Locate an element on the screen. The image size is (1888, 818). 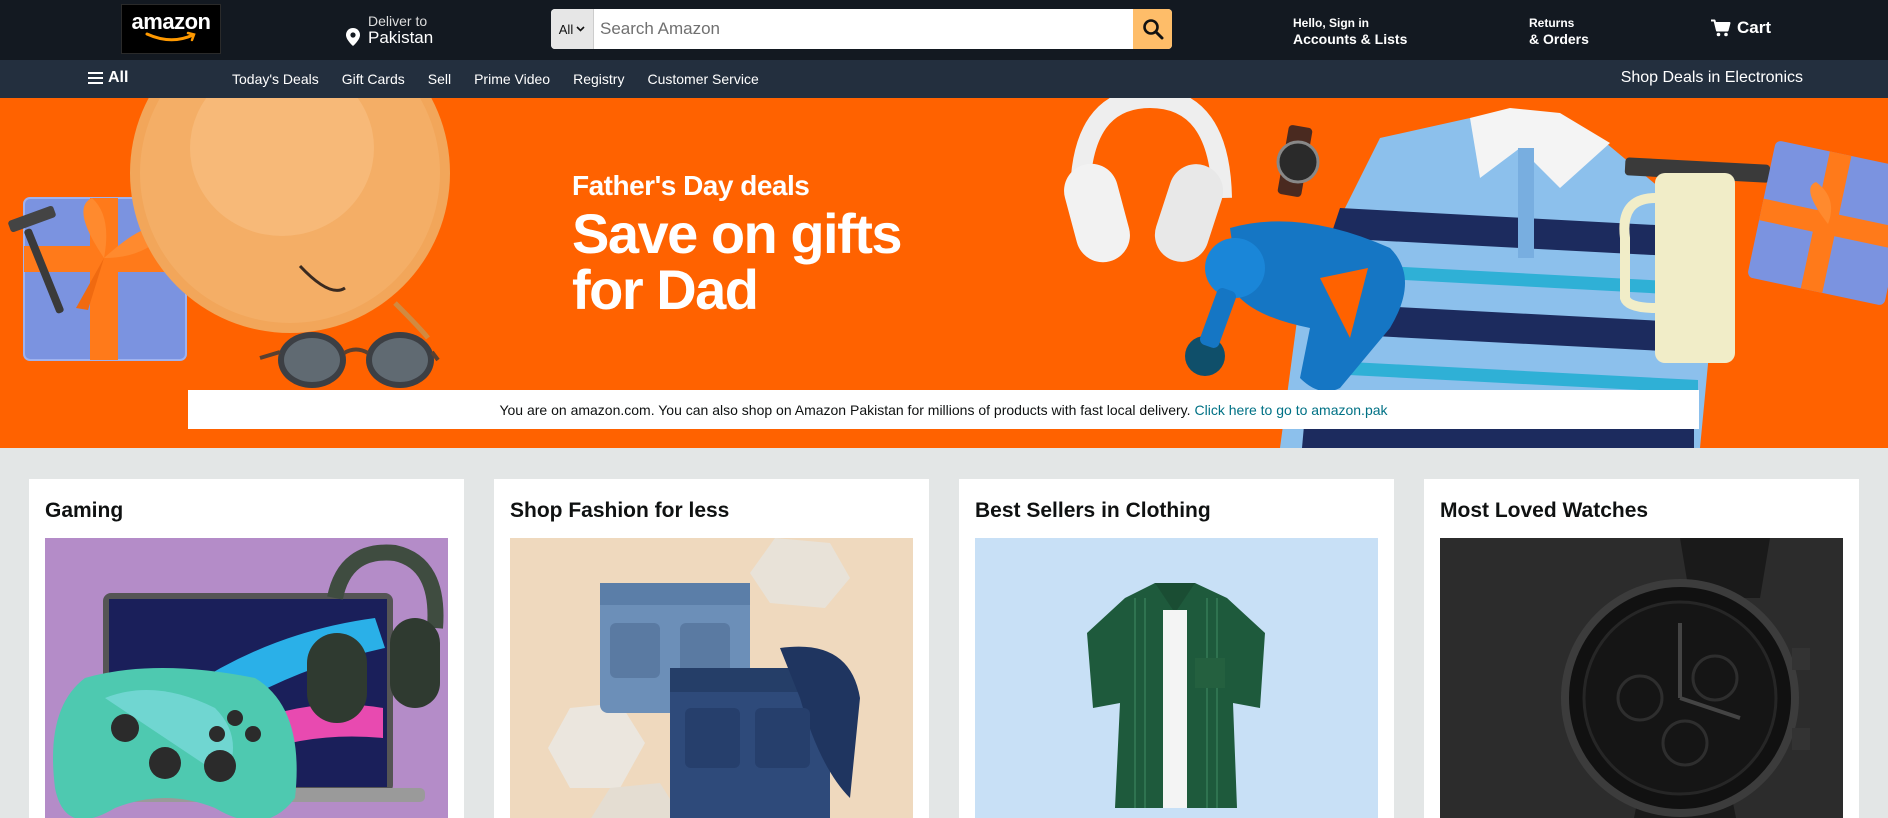
fashion-jeans-image is located at coordinates (711, 678).